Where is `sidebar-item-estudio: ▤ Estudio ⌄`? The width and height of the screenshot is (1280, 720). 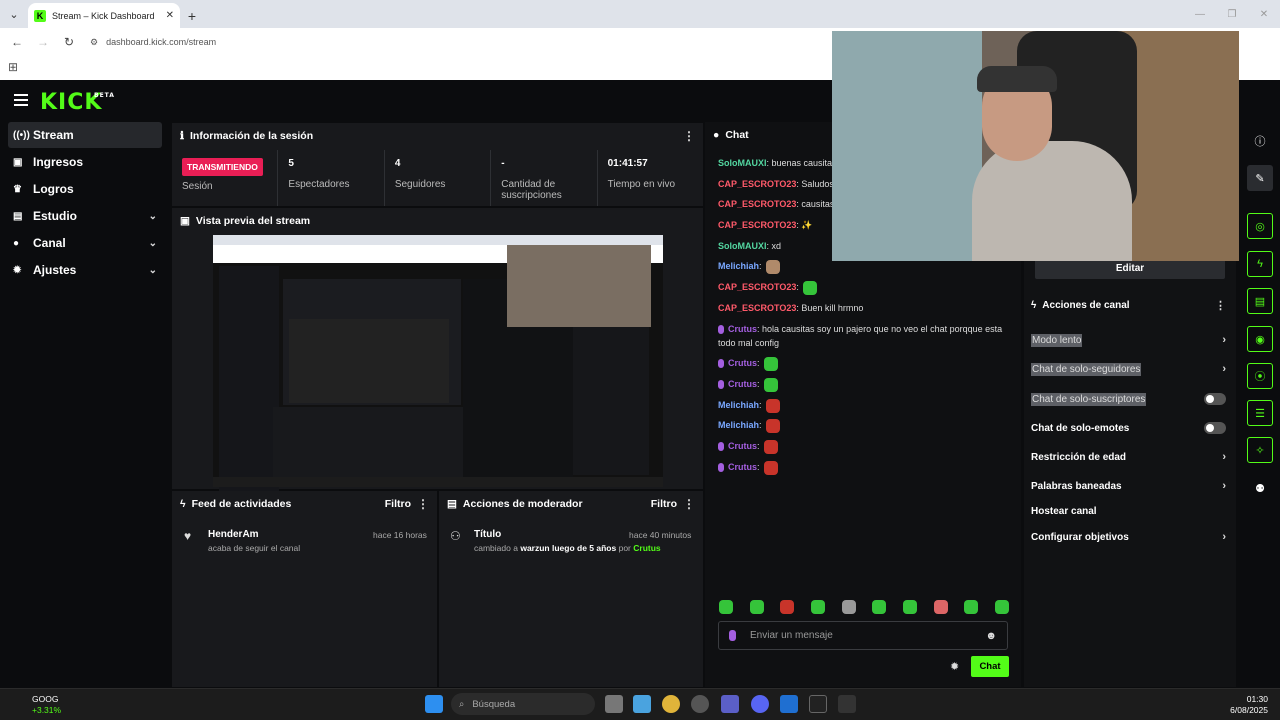 sidebar-item-estudio: ▤ Estudio ⌄ is located at coordinates (85, 216).